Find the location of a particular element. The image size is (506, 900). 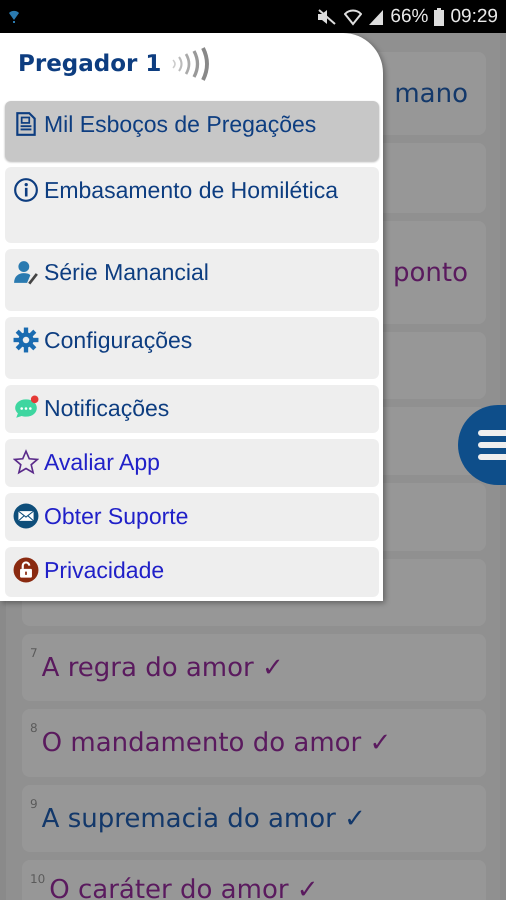

item-title: mano is located at coordinates (431, 93).